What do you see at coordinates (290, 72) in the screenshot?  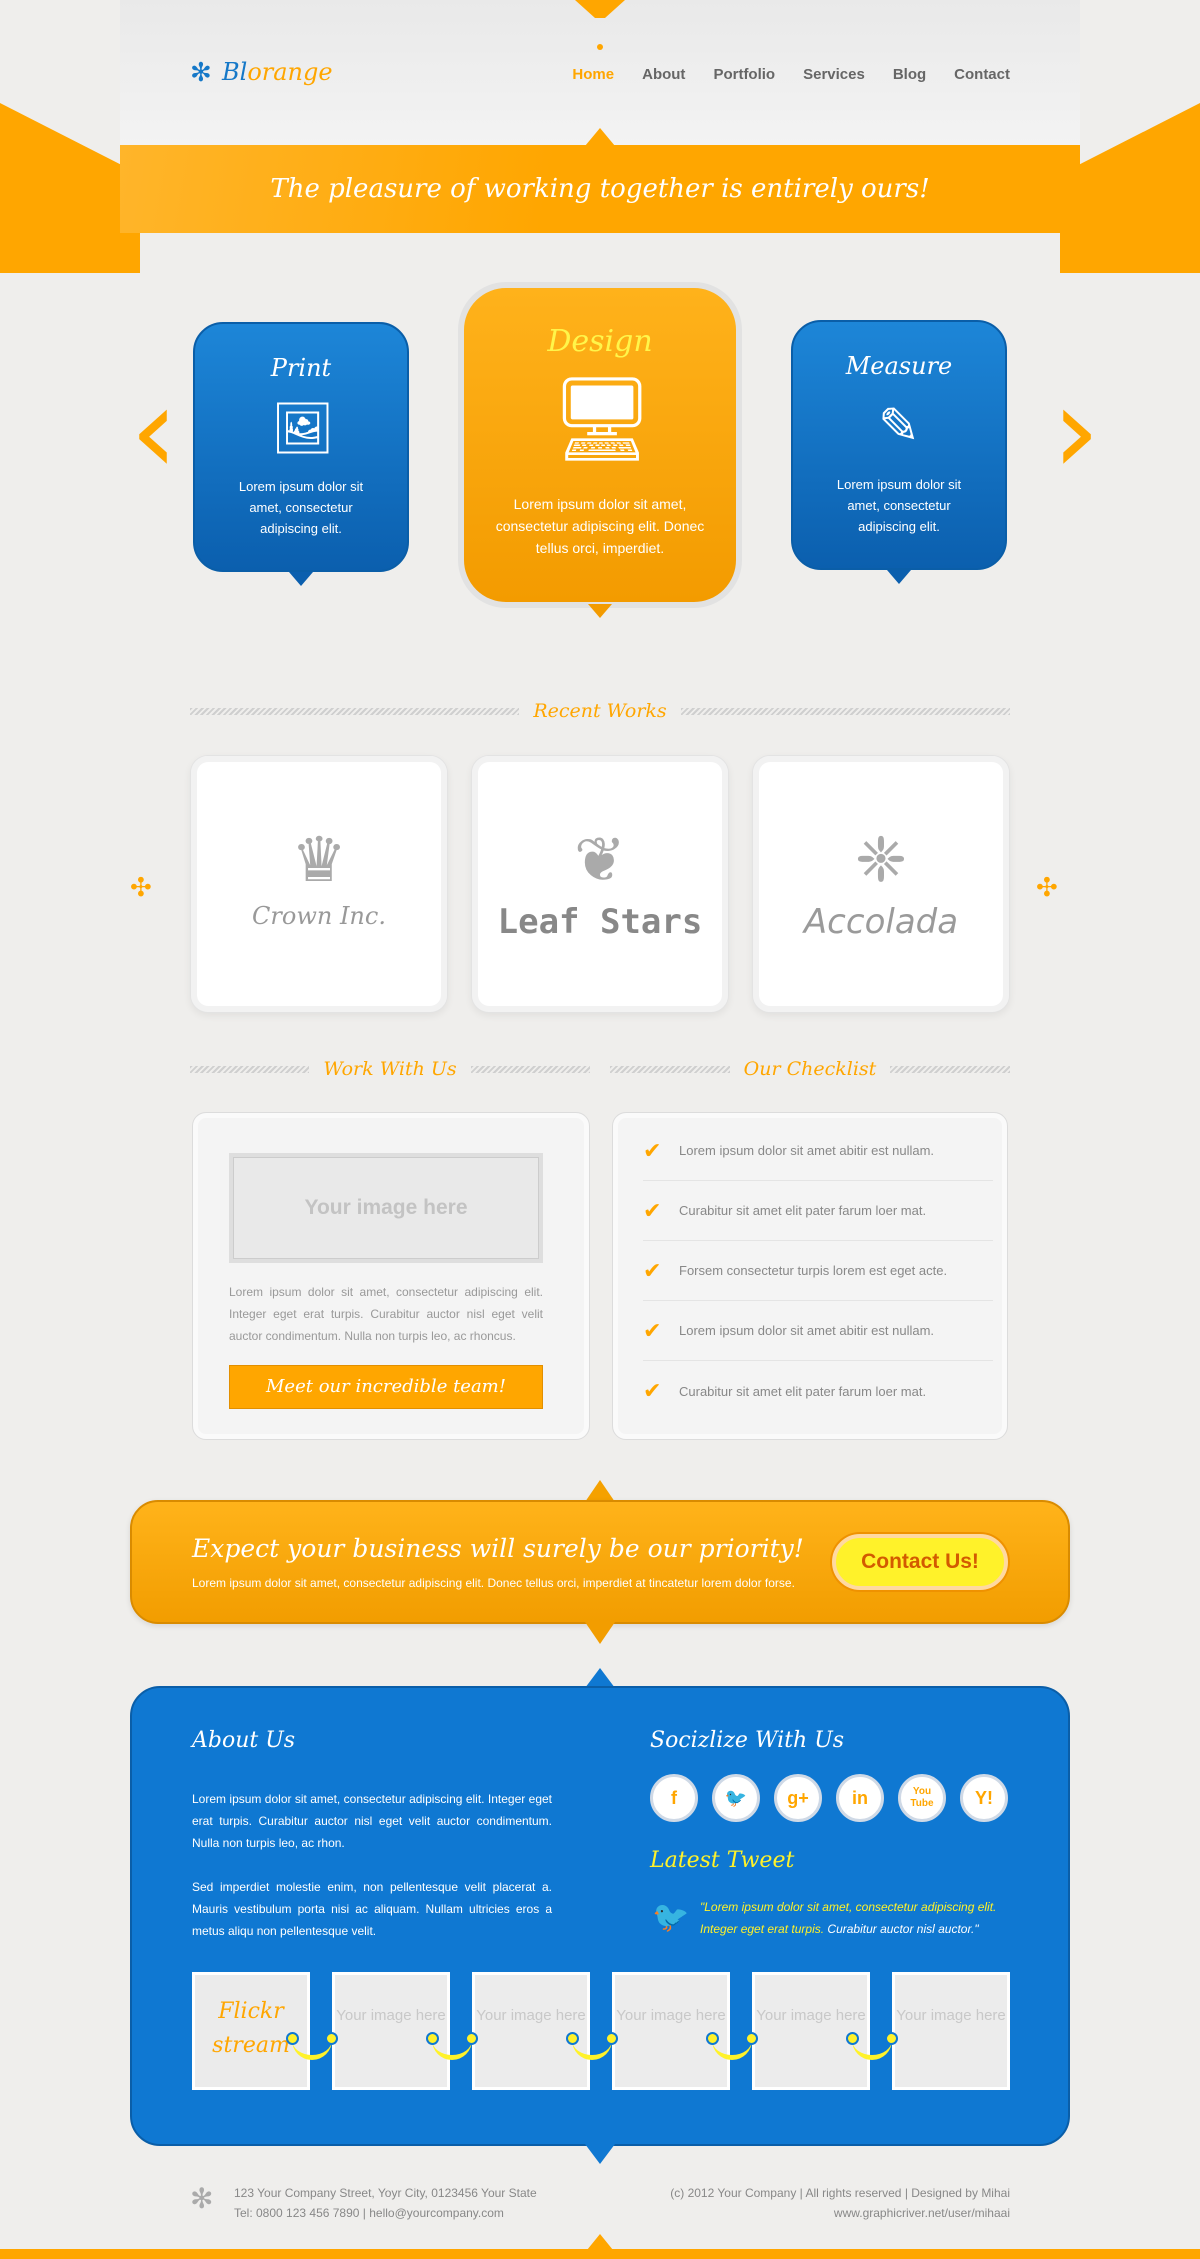 I see `logo-part2: orange` at bounding box center [290, 72].